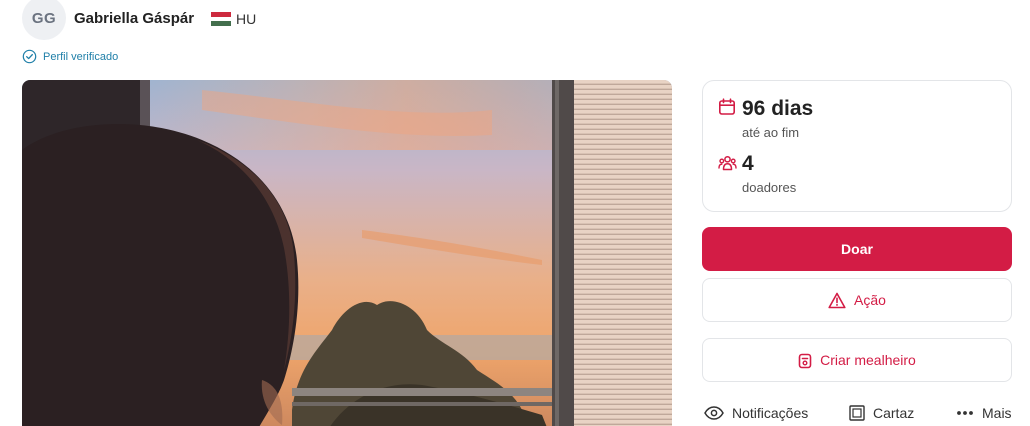  What do you see at coordinates (134, 18) in the screenshot?
I see `organizer-name: Gabriella Gáspár` at bounding box center [134, 18].